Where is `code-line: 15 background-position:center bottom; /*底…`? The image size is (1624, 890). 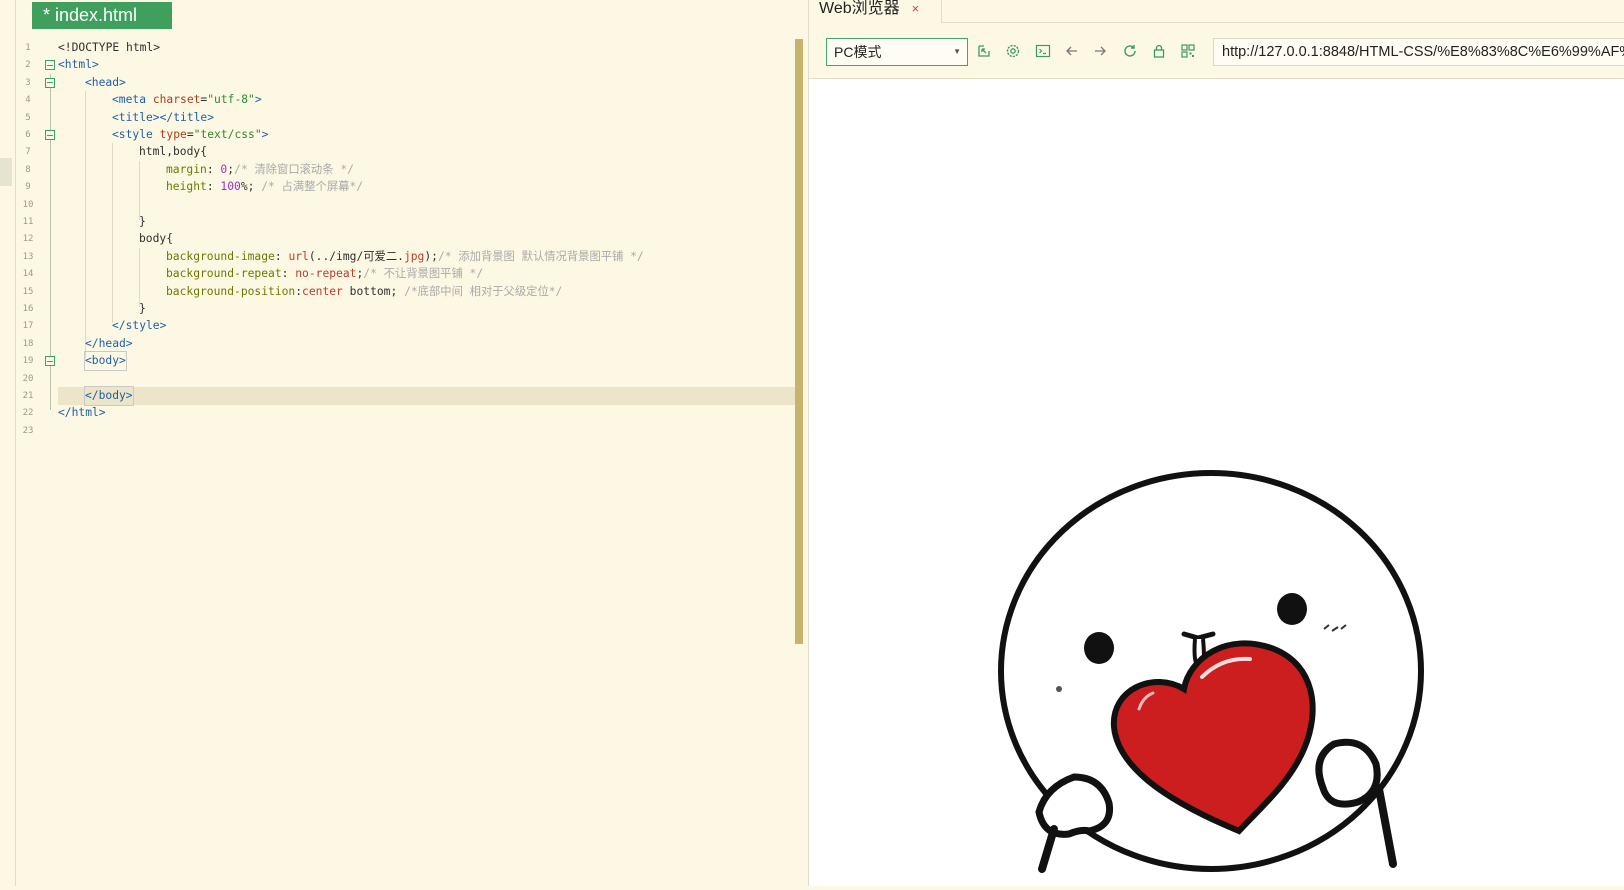
code-line: 15 background-position:center bottom; /*底… is located at coordinates (400, 292).